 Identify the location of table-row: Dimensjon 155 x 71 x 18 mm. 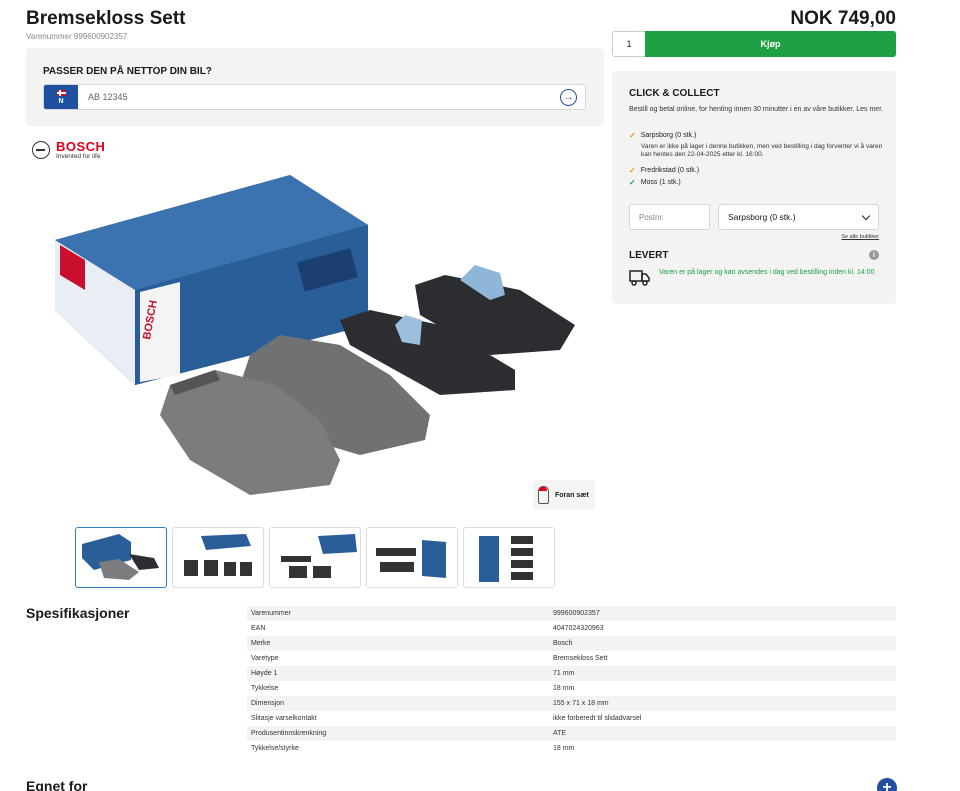
(571, 703).